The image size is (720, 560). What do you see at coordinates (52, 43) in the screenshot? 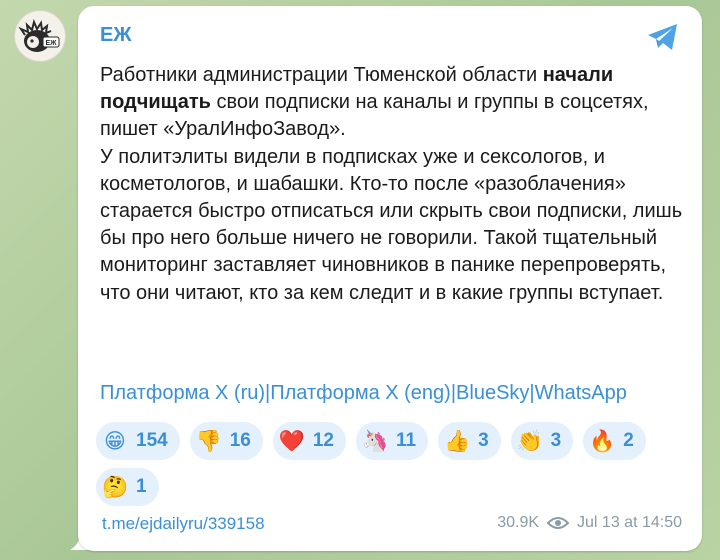
I see `avatar-badge-text: ЕЖ` at bounding box center [52, 43].